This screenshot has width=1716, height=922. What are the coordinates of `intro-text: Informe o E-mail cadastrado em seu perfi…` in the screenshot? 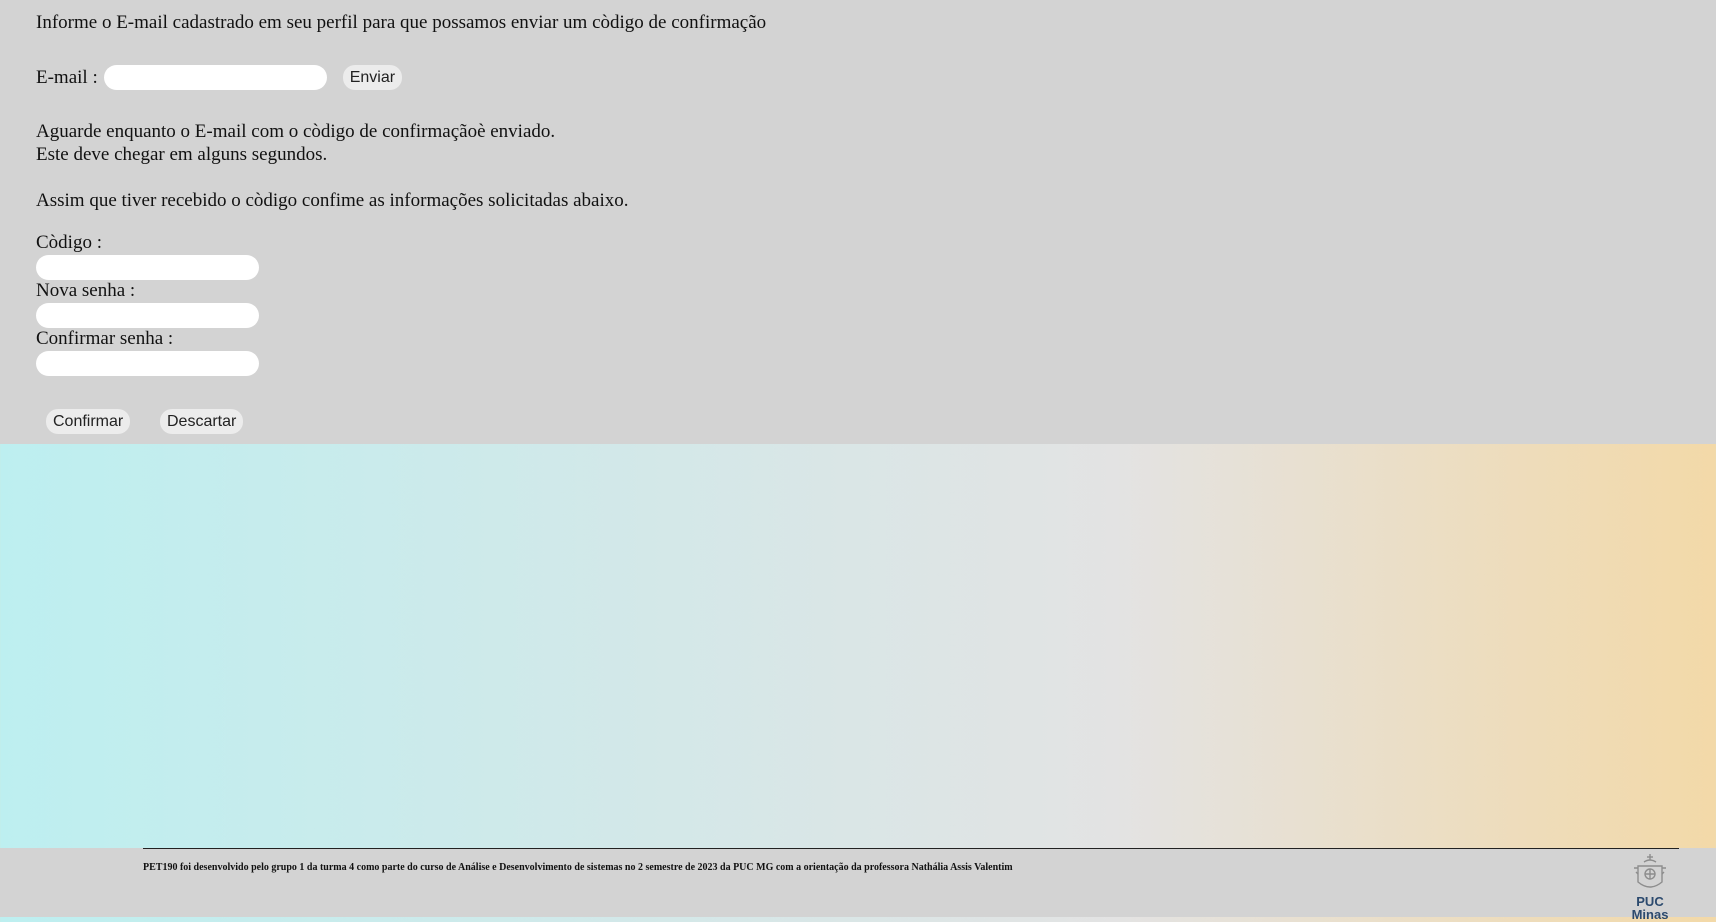 It's located at (401, 22).